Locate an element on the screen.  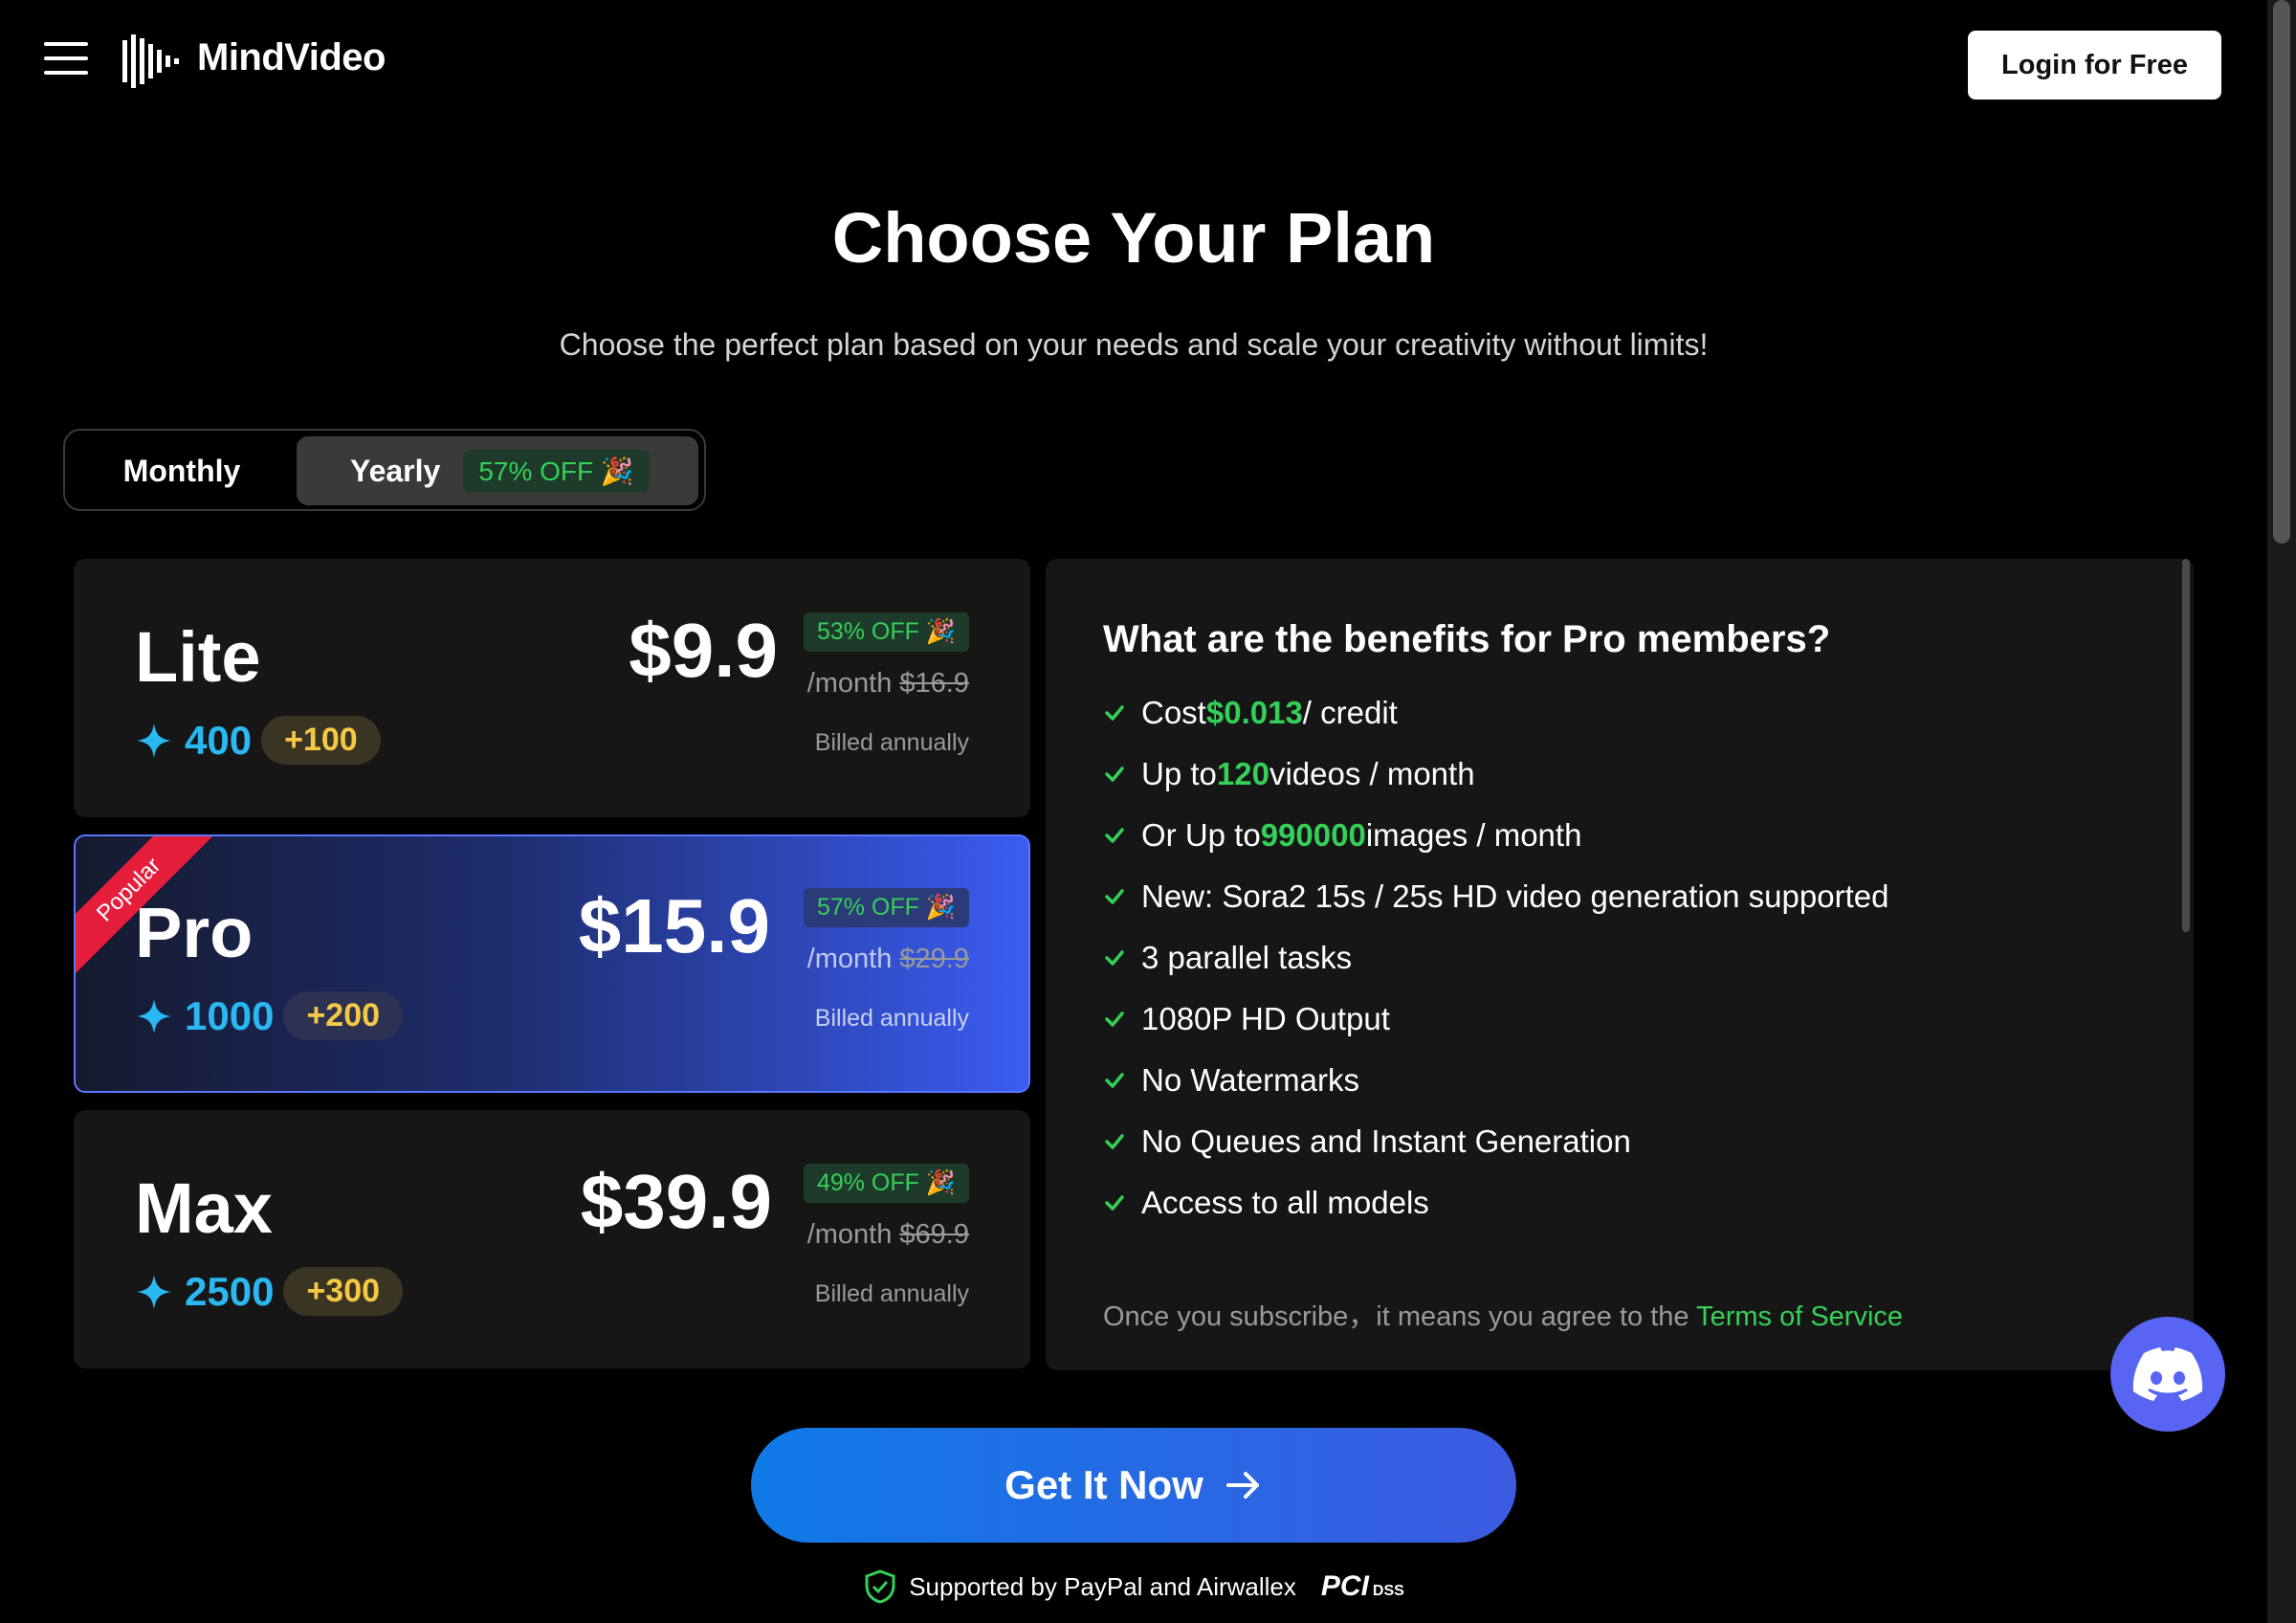
benefit-item: 1080P HD Output is located at coordinates (1247, 1019).